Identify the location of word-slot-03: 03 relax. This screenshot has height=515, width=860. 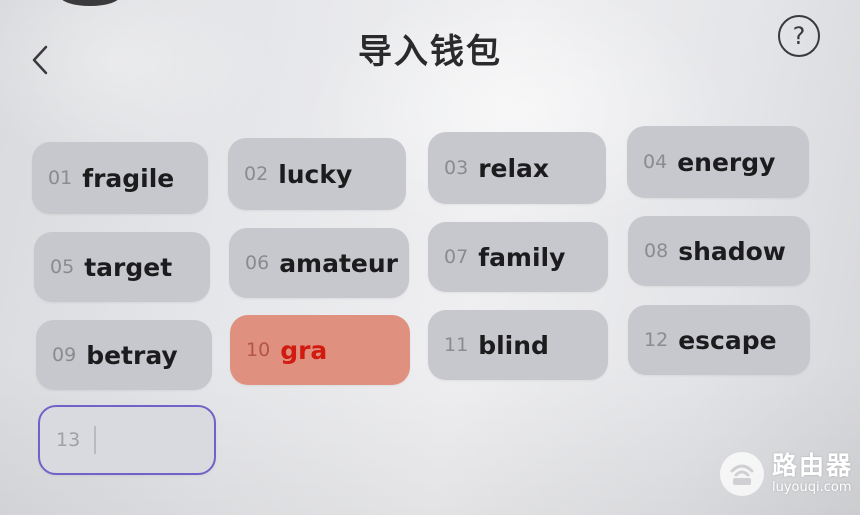
(517, 168).